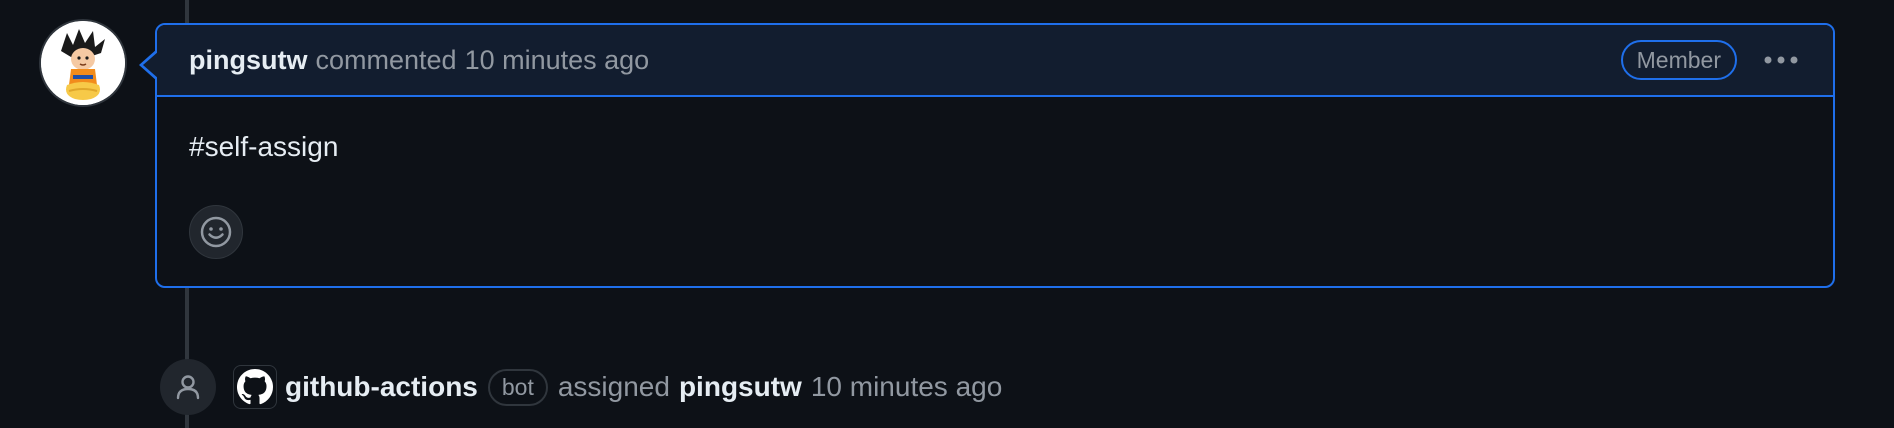 This screenshot has width=1894, height=428. I want to click on event-assignee-link: pingsutw, so click(740, 387).